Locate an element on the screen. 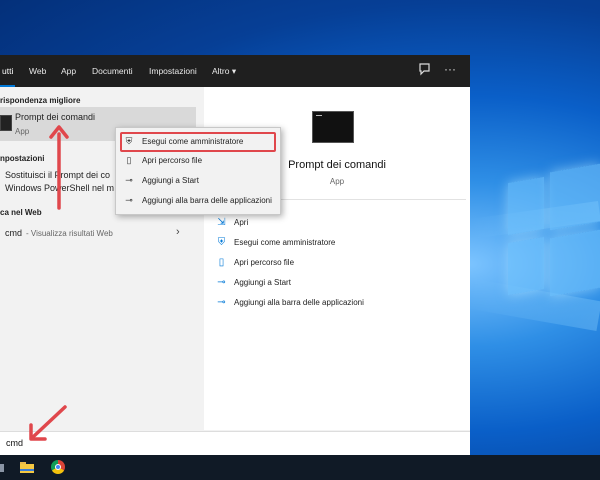 This screenshot has width=600, height=480. taskbar is located at coordinates (300, 467).